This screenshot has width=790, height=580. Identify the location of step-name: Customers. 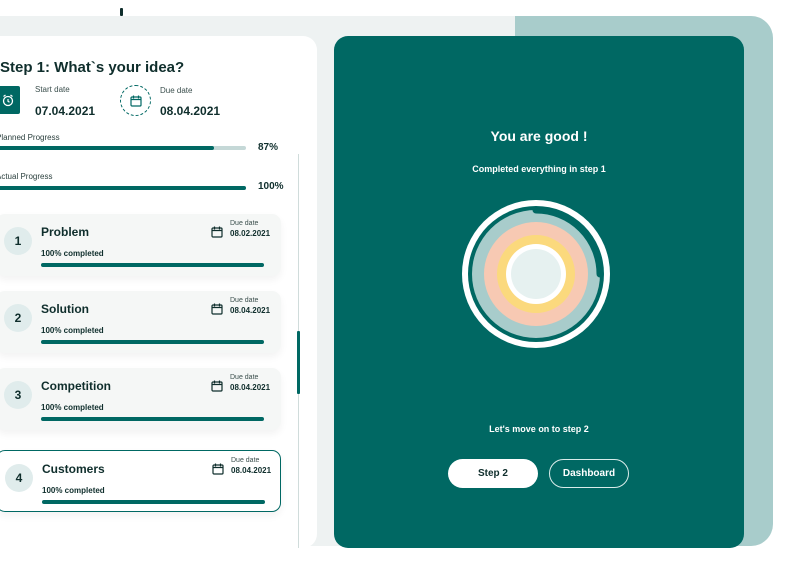
(73, 469).